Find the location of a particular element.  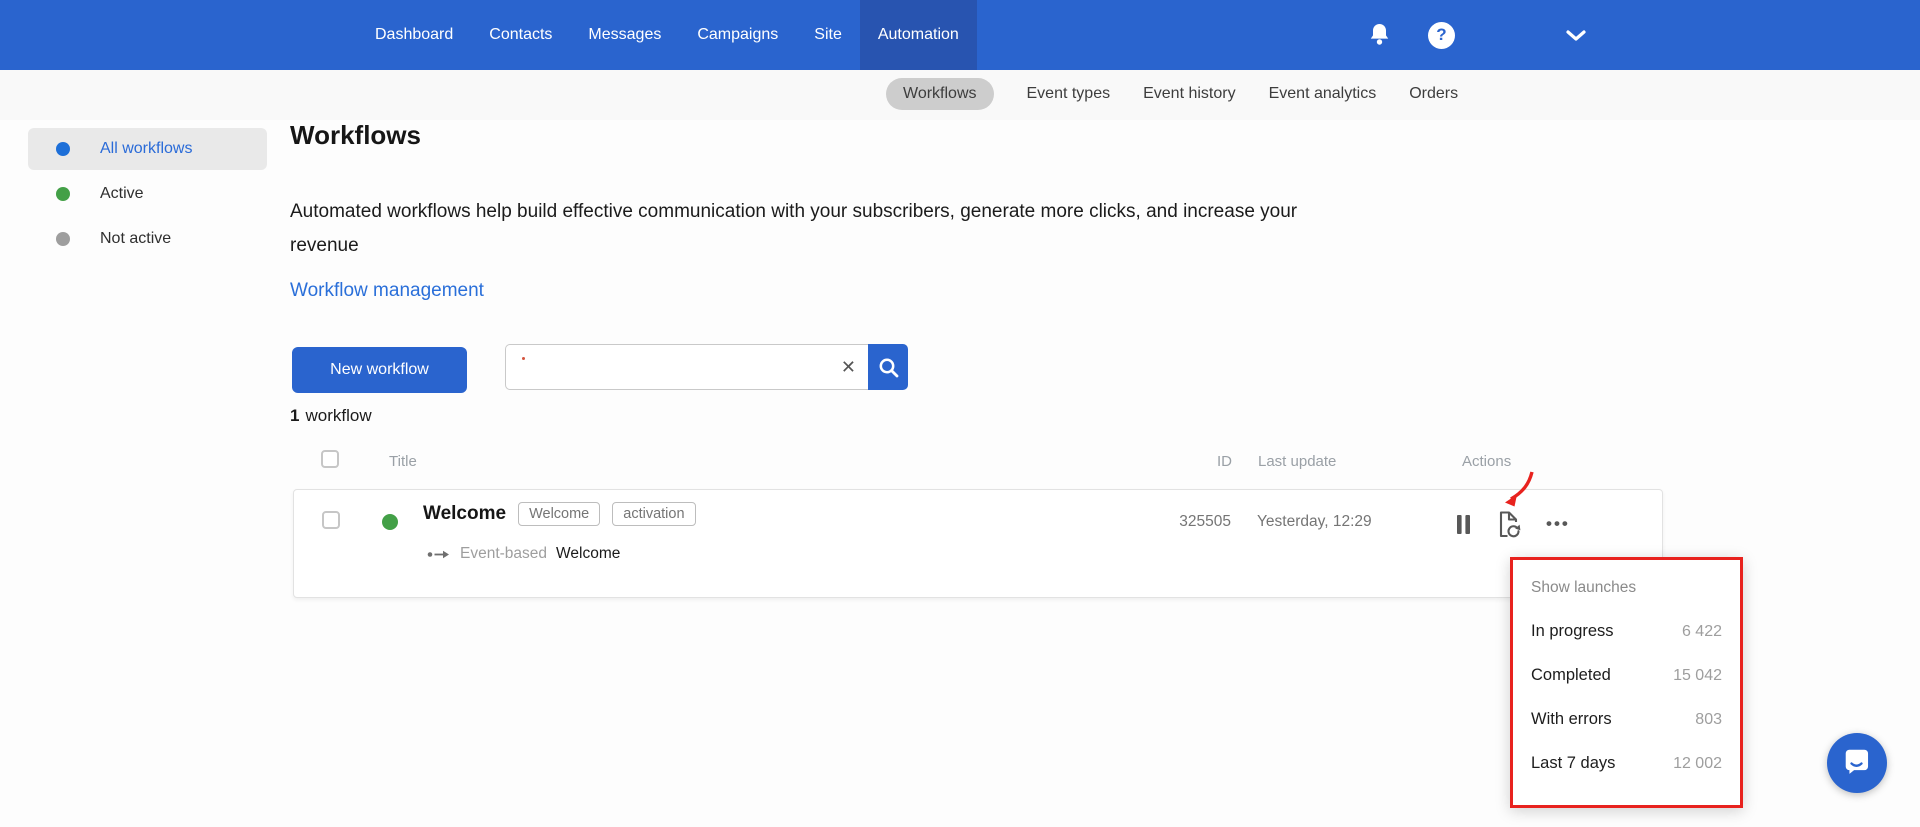

search-button is located at coordinates (888, 367).